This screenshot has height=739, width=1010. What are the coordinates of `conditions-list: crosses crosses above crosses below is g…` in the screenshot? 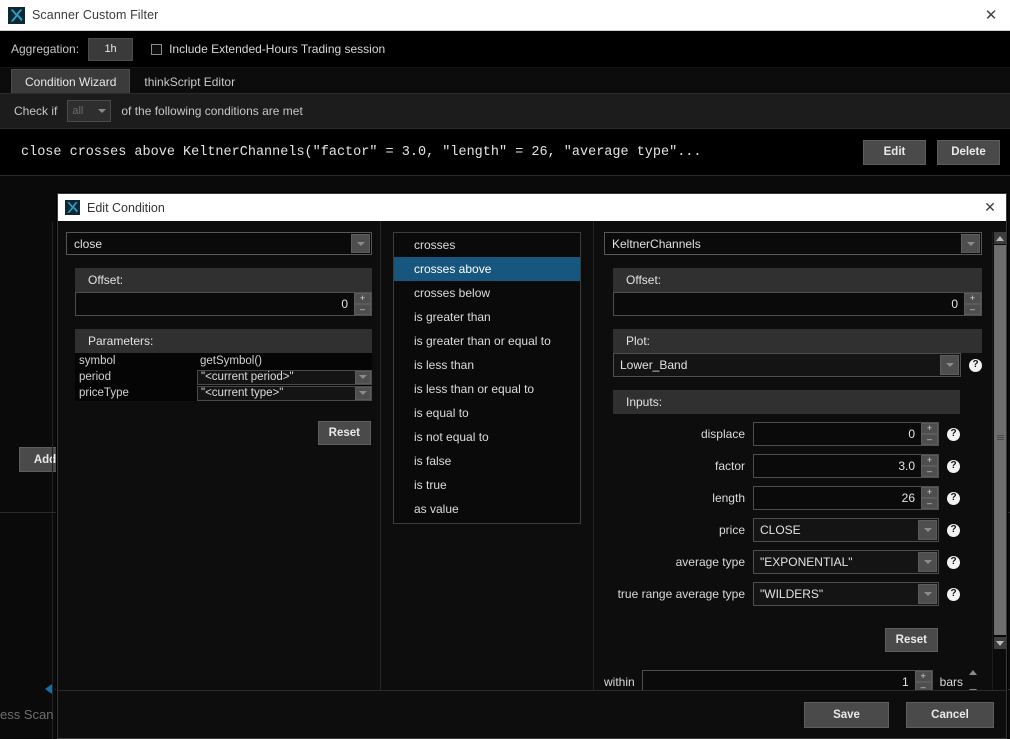 It's located at (487, 378).